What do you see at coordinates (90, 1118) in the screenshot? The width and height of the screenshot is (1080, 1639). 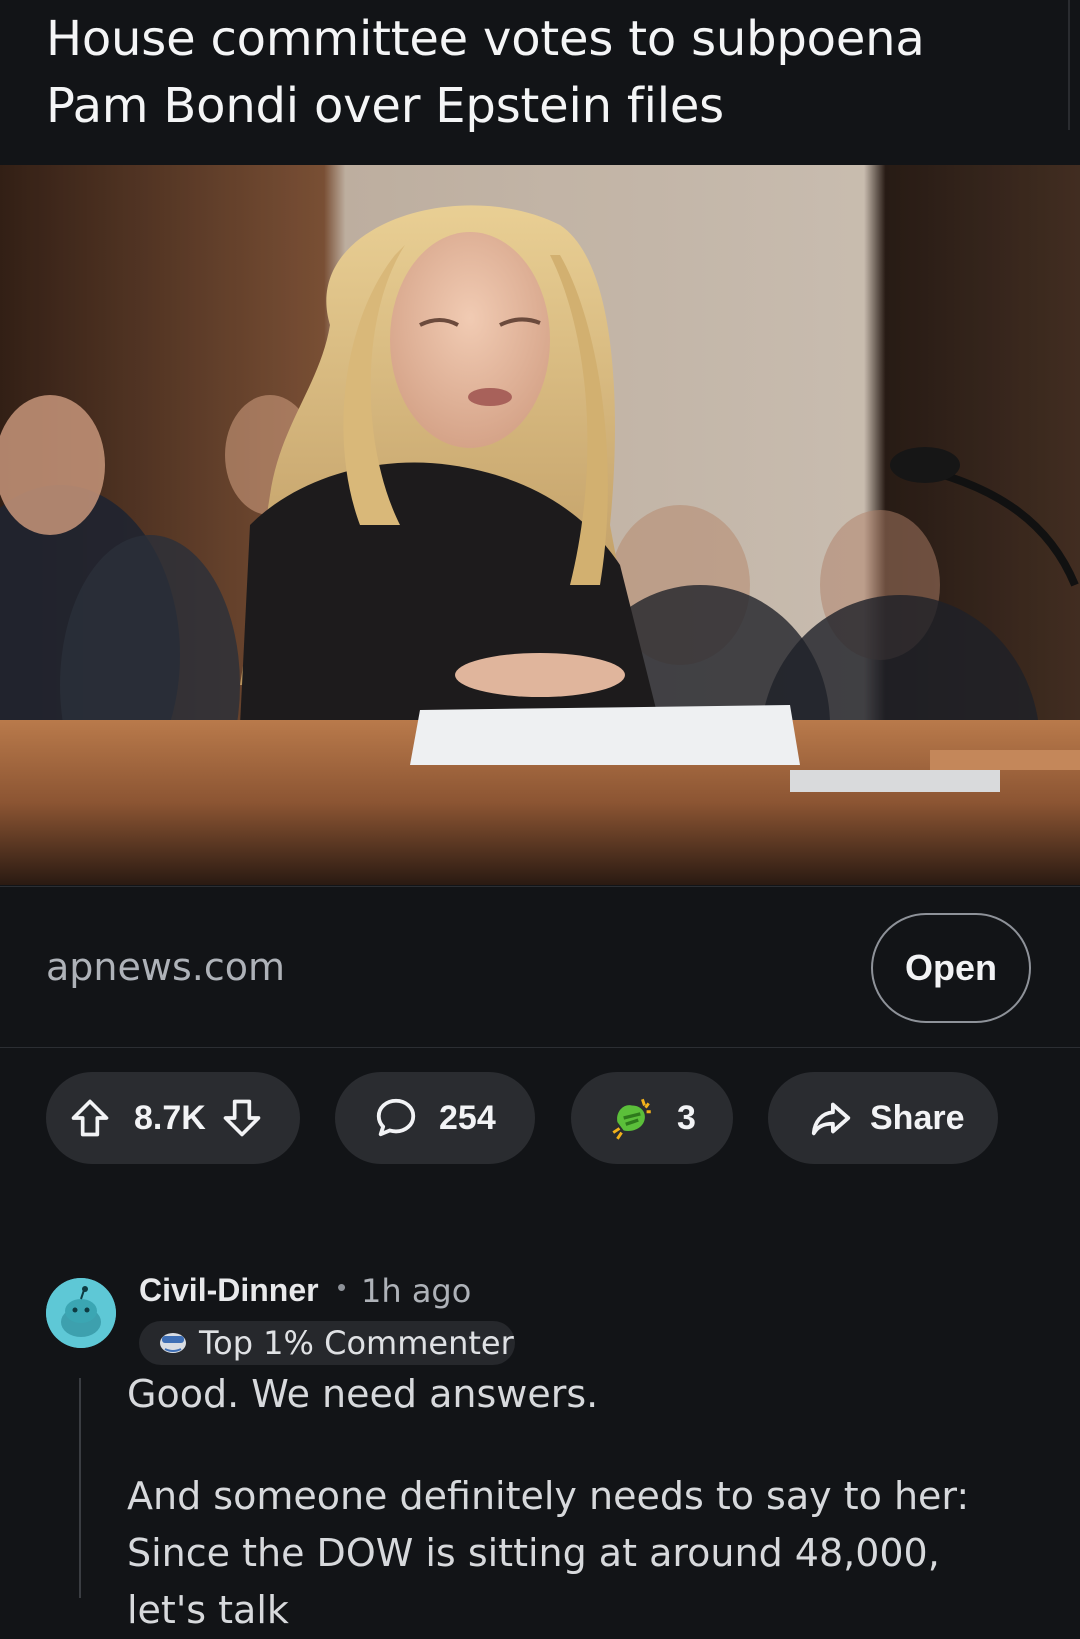 I see `upvote-icon` at bounding box center [90, 1118].